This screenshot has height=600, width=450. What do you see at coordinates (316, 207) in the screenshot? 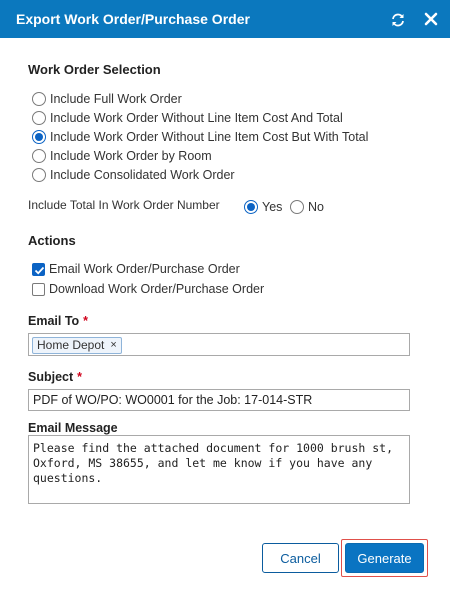
I see `no-label: No` at bounding box center [316, 207].